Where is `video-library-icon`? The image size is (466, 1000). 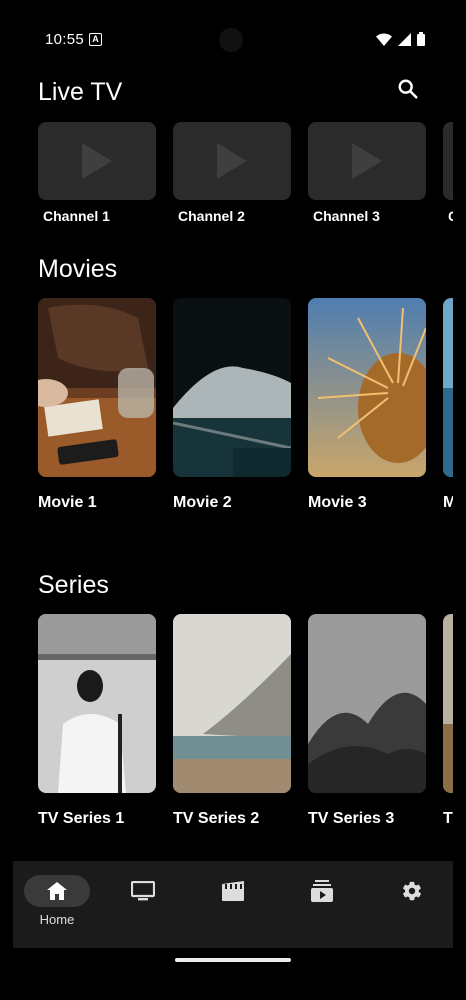
video-library-icon is located at coordinates (322, 891).